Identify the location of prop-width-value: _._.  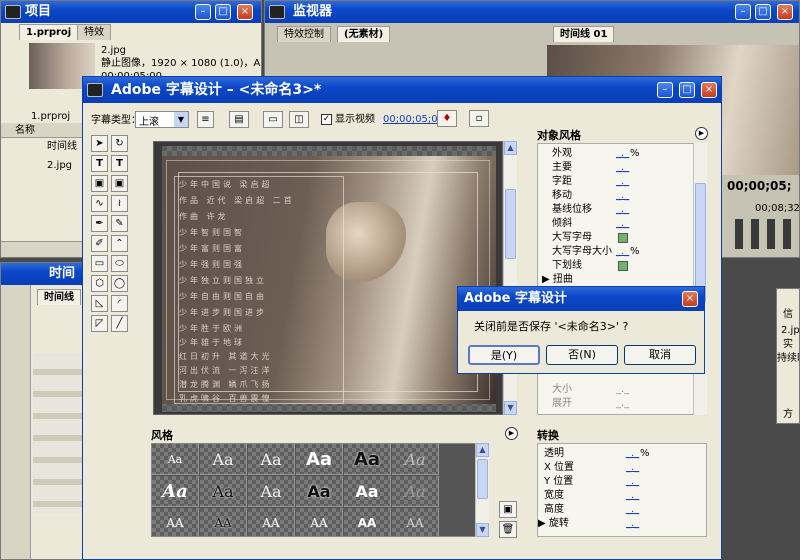
(632, 495).